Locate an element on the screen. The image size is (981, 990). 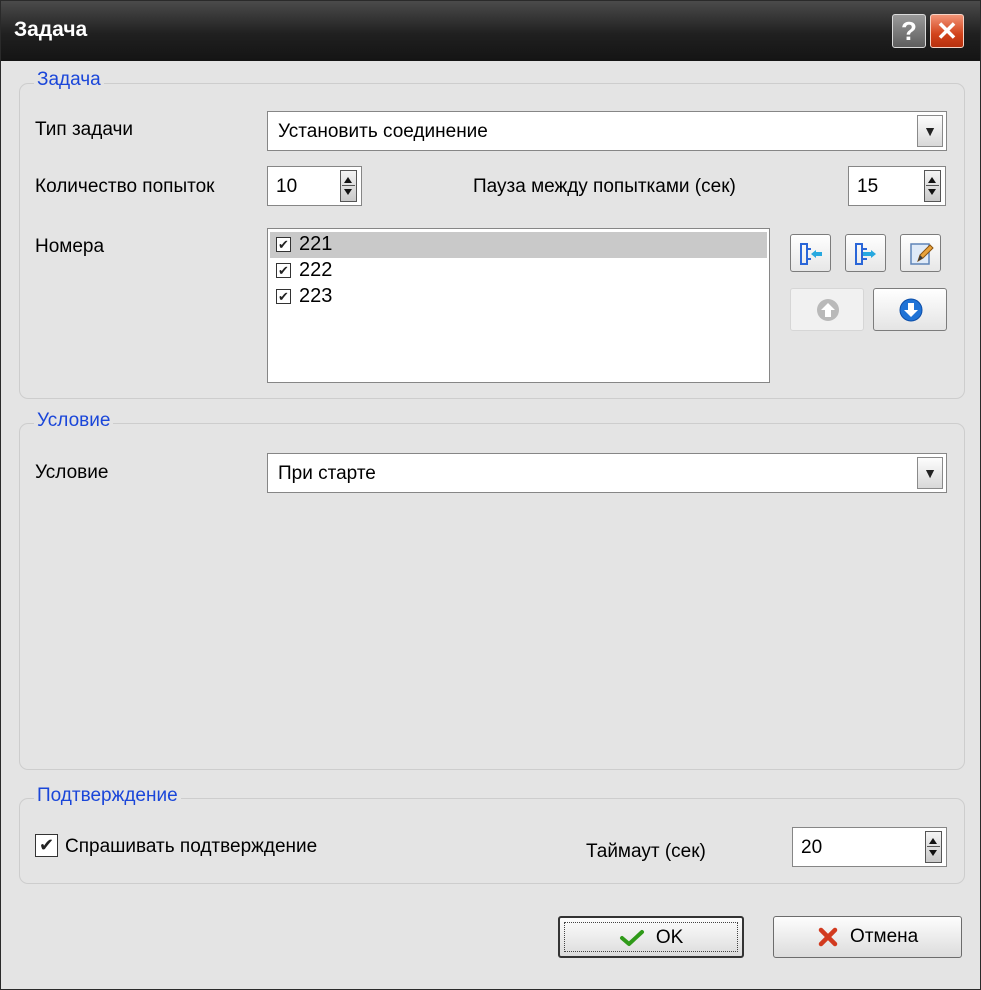
edit-number-button is located at coordinates (920, 253).